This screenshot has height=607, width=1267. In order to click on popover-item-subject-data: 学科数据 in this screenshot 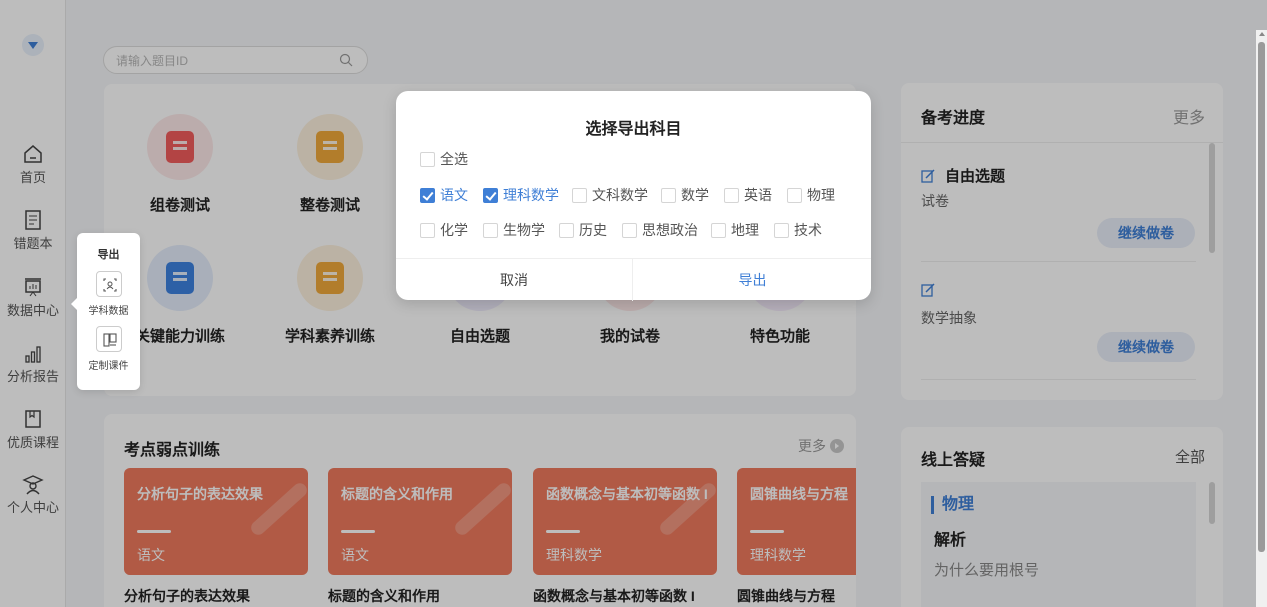, I will do `click(108, 309)`.